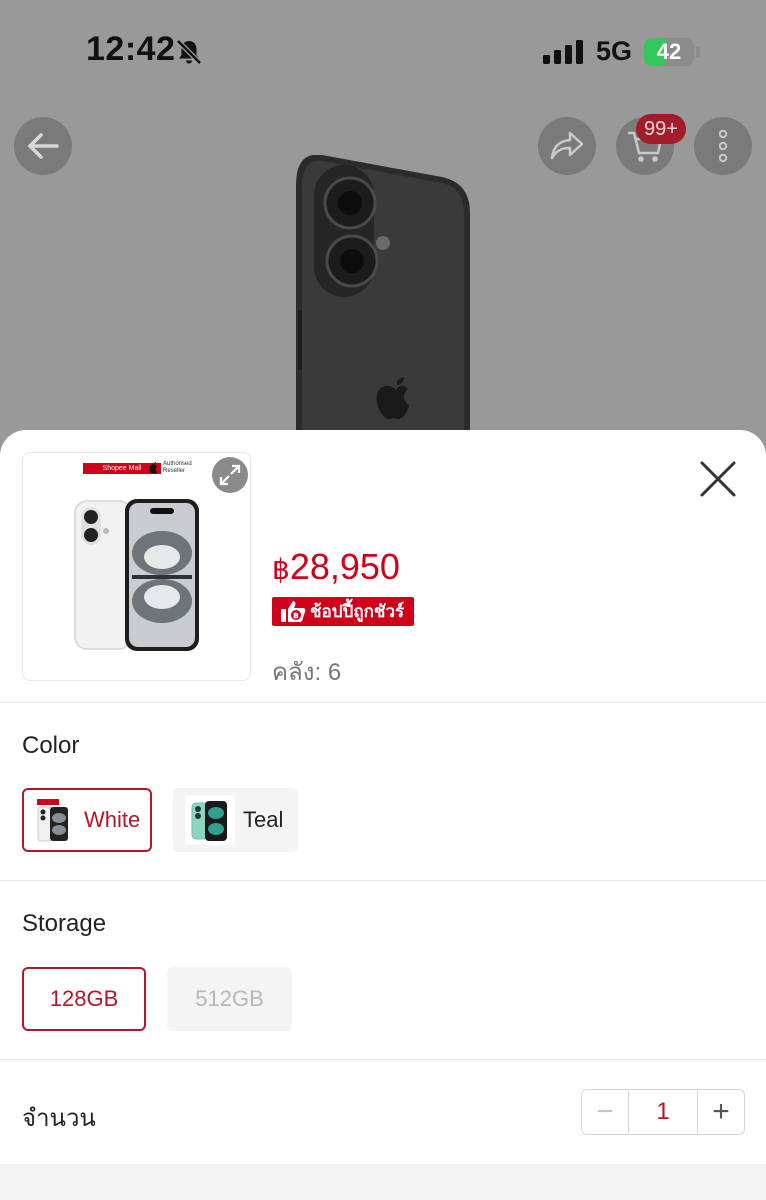  I want to click on storage-option-128gb: 128GB, so click(84, 999).